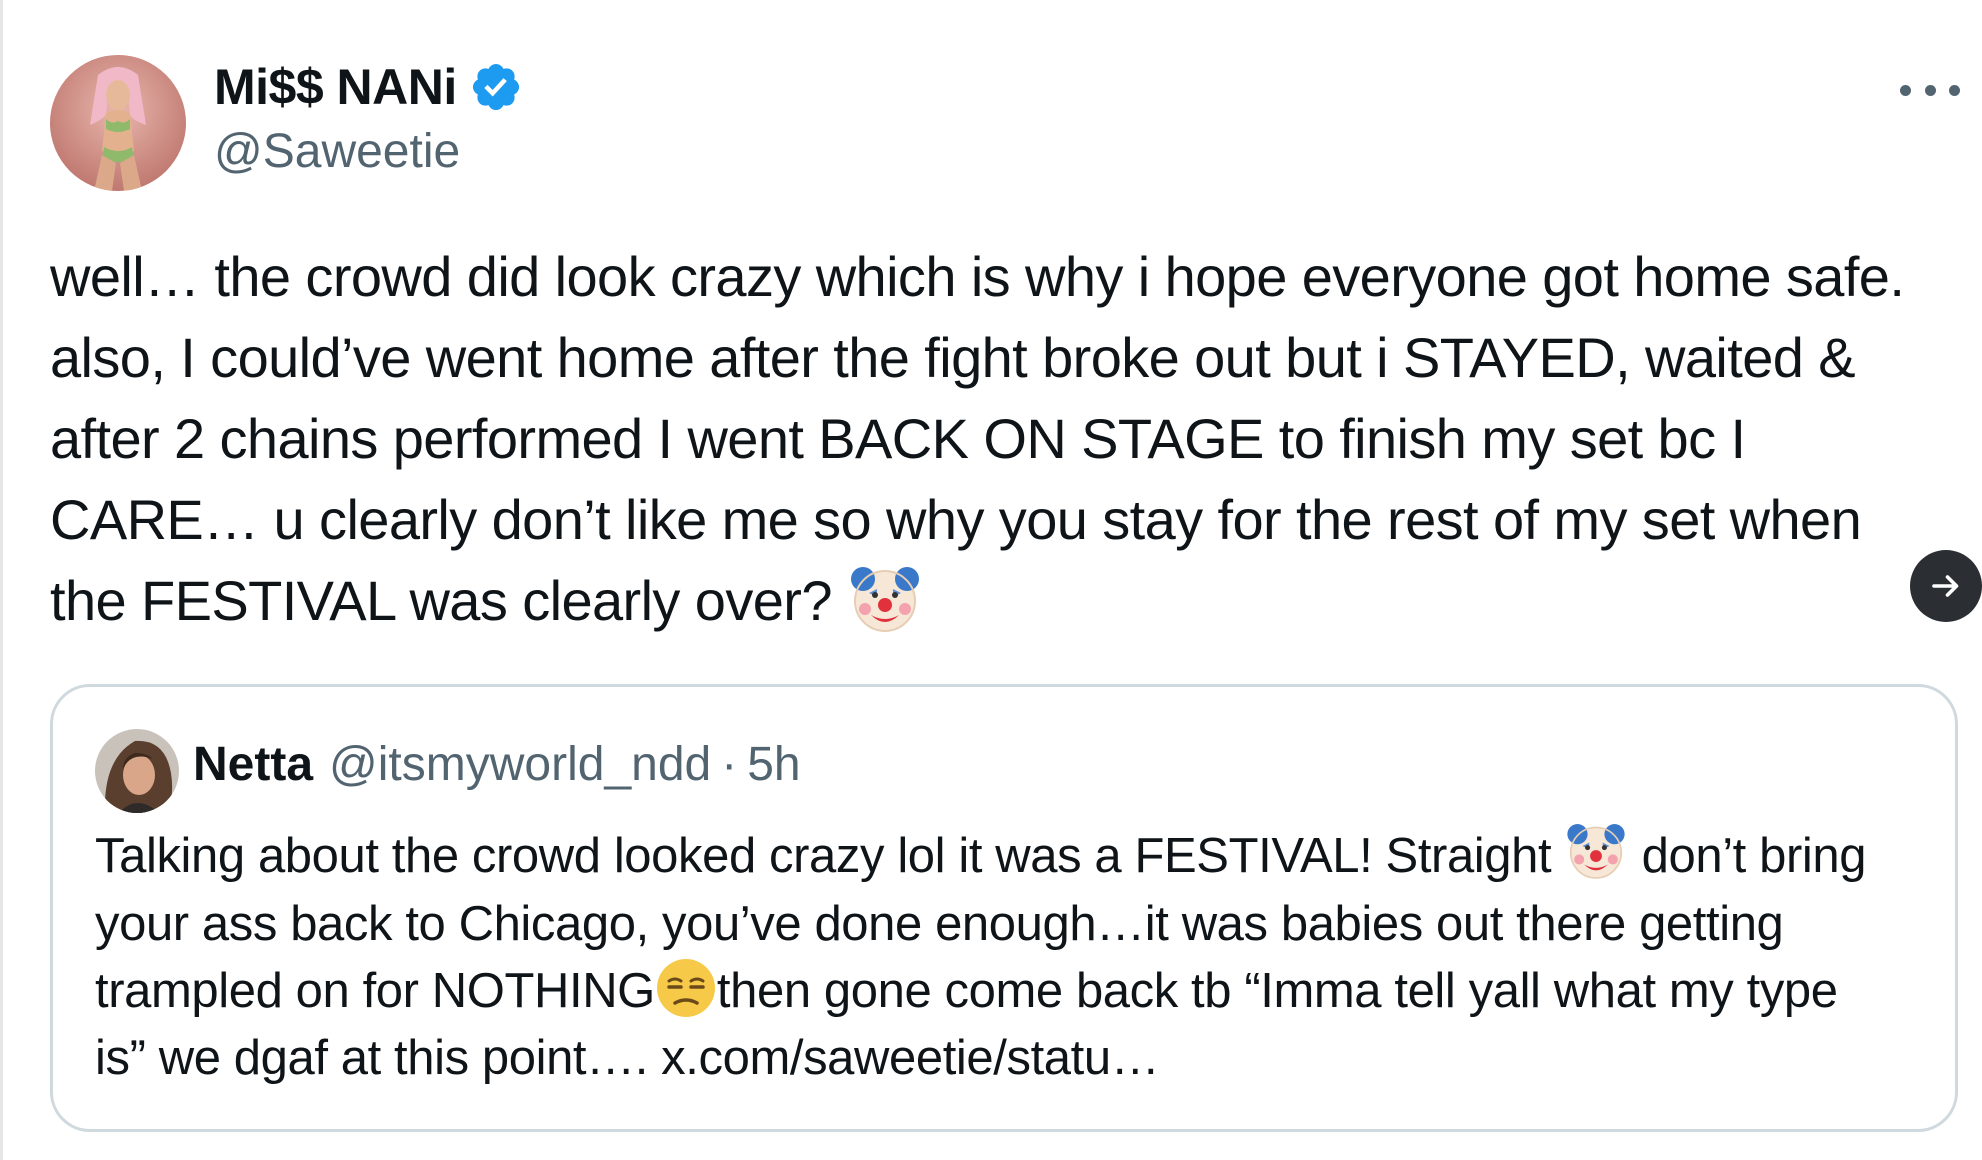 Image resolution: width=1982 pixels, height=1160 pixels. What do you see at coordinates (253, 764) in the screenshot?
I see `quoted-display-name: Netta` at bounding box center [253, 764].